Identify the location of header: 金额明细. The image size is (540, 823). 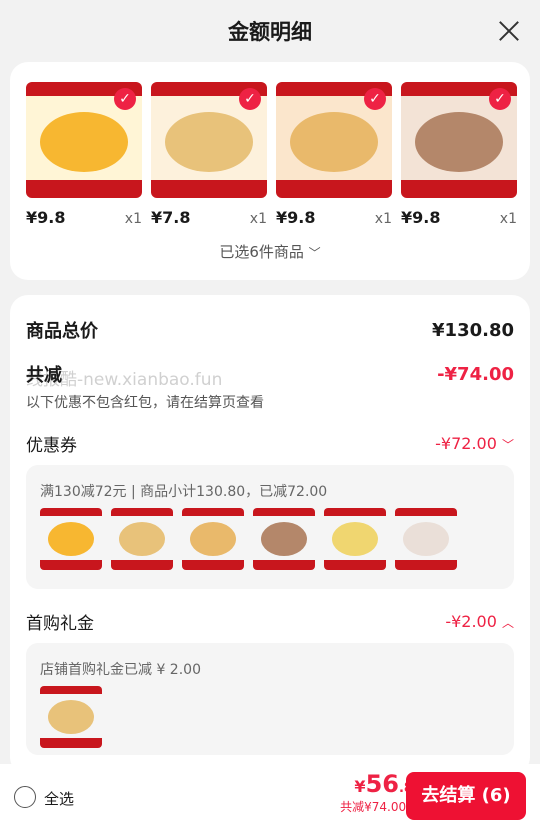
(270, 31).